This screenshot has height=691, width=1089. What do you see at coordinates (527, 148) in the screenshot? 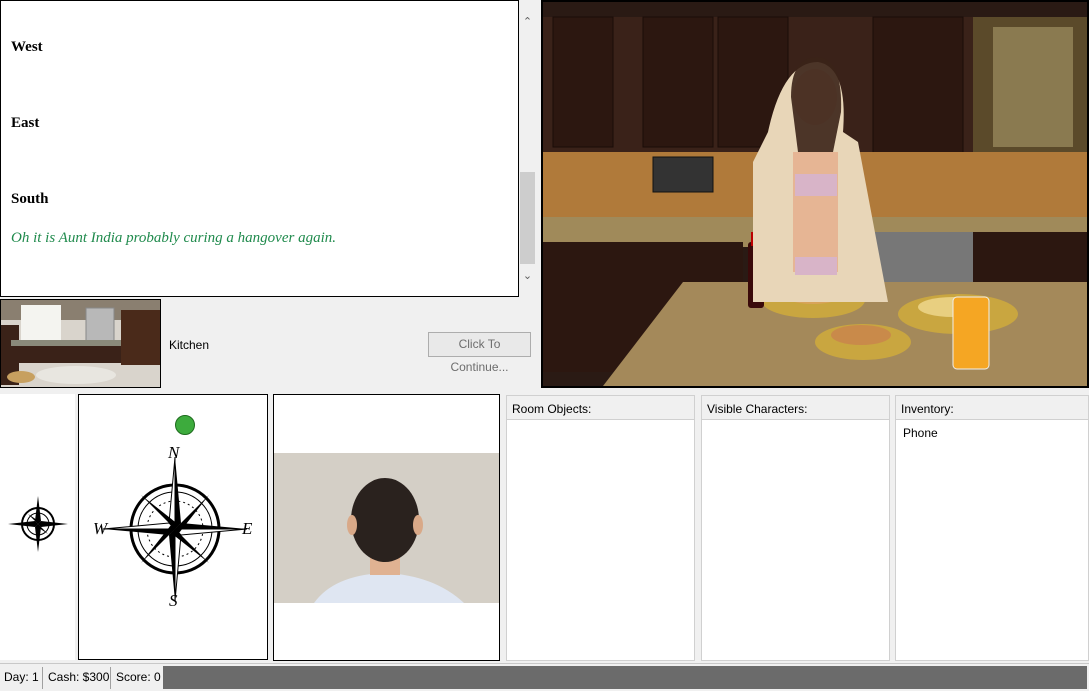
I see `story-scrollbar: ⌃ ⌄` at bounding box center [527, 148].